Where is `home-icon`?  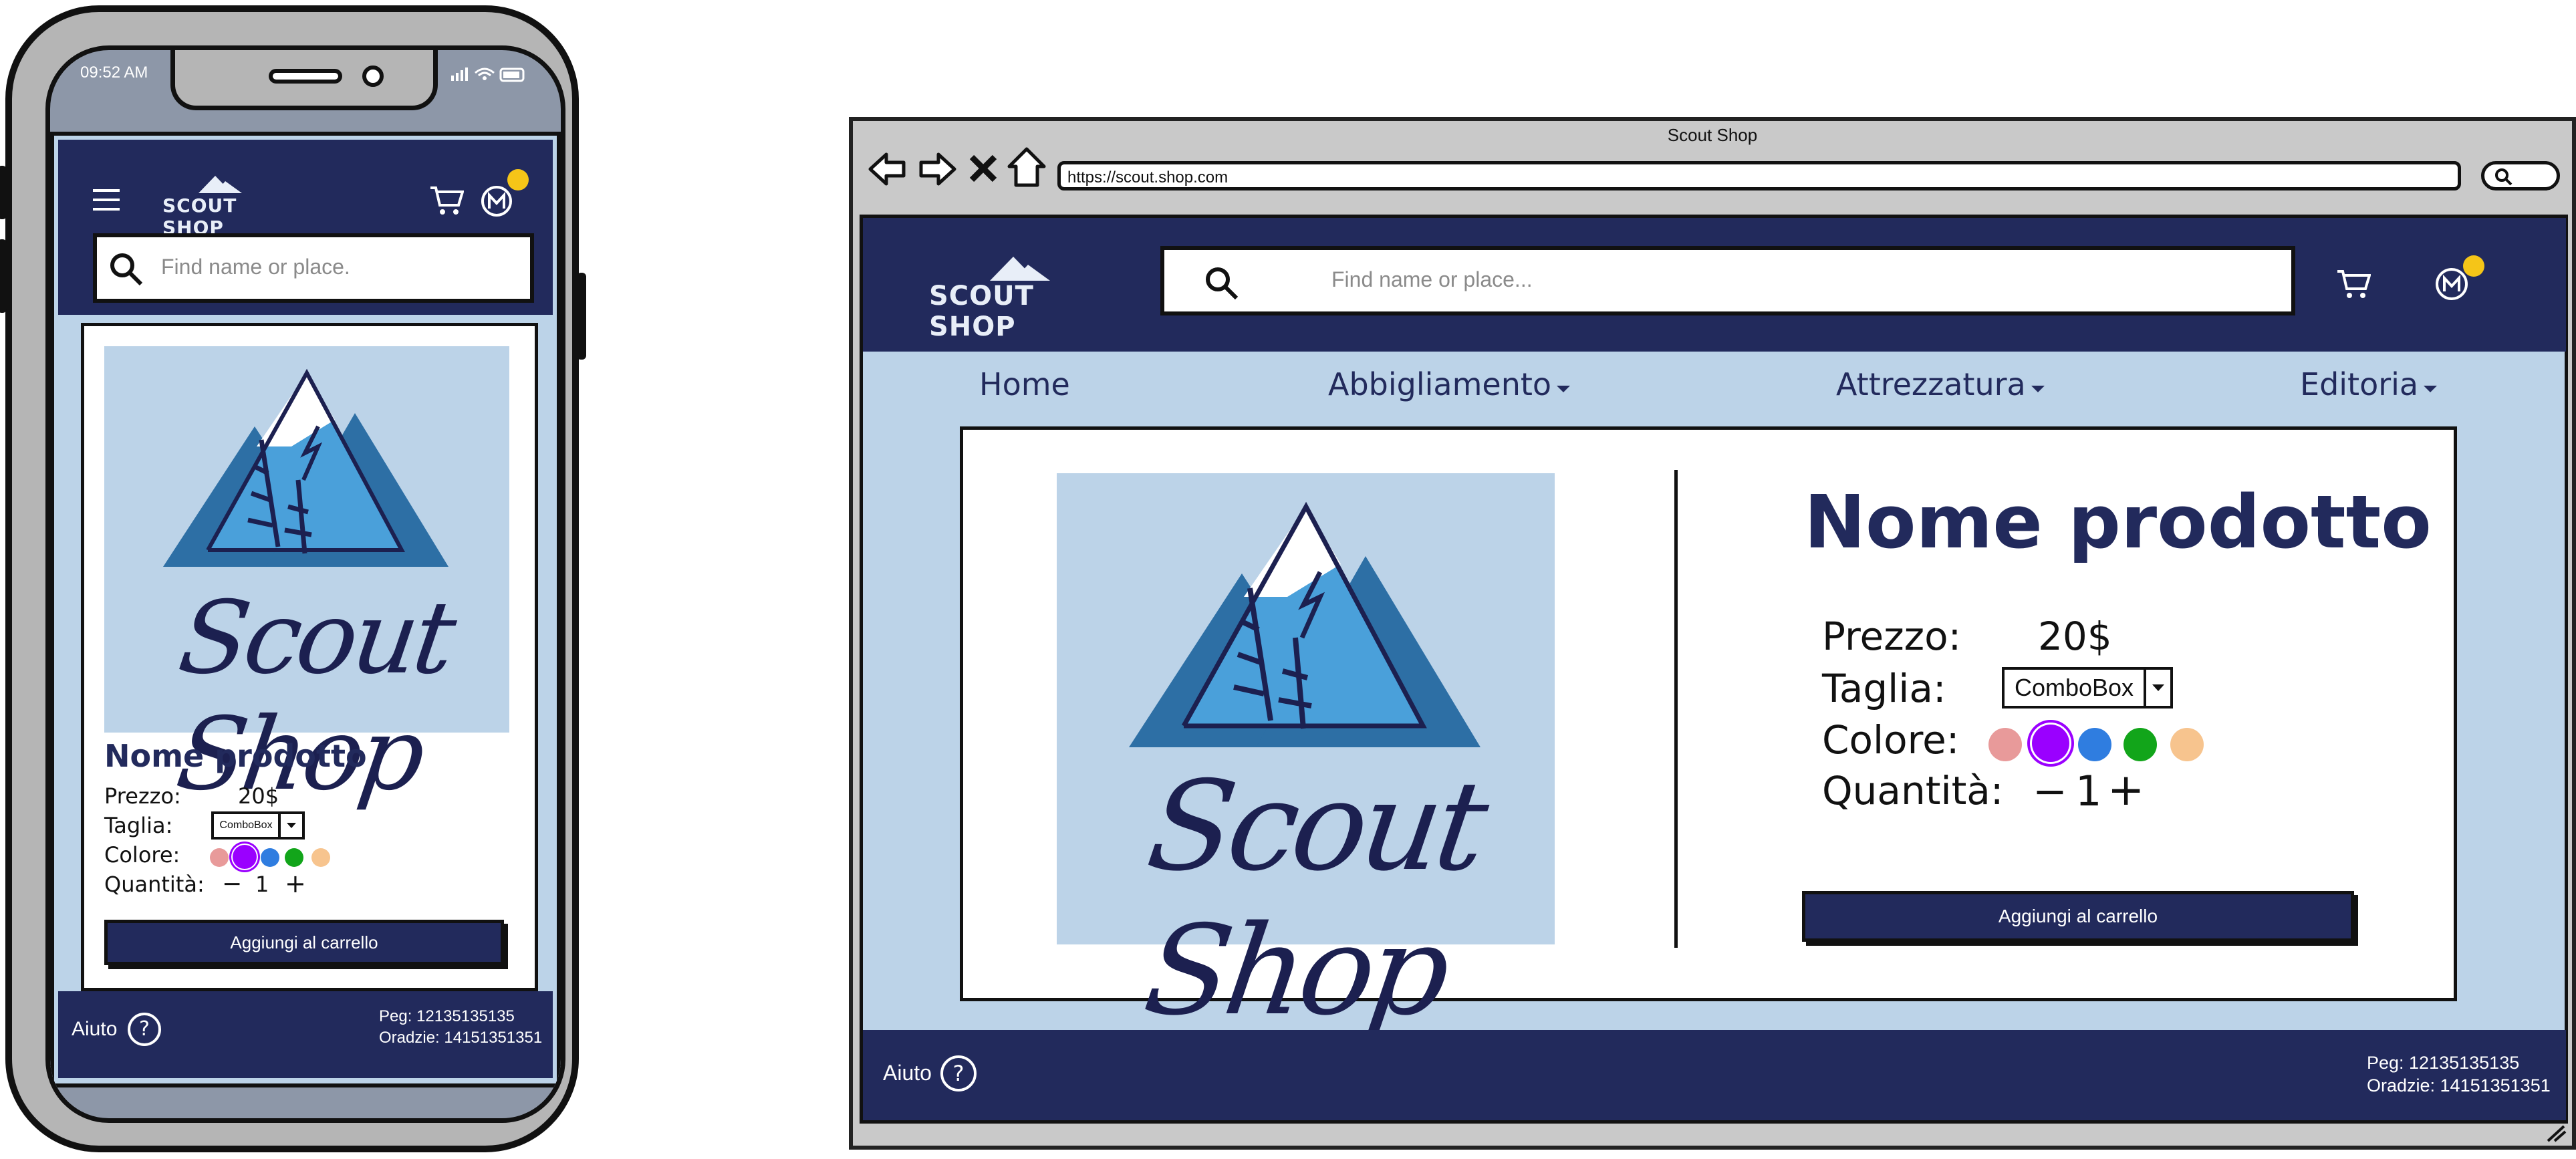
home-icon is located at coordinates (1027, 167).